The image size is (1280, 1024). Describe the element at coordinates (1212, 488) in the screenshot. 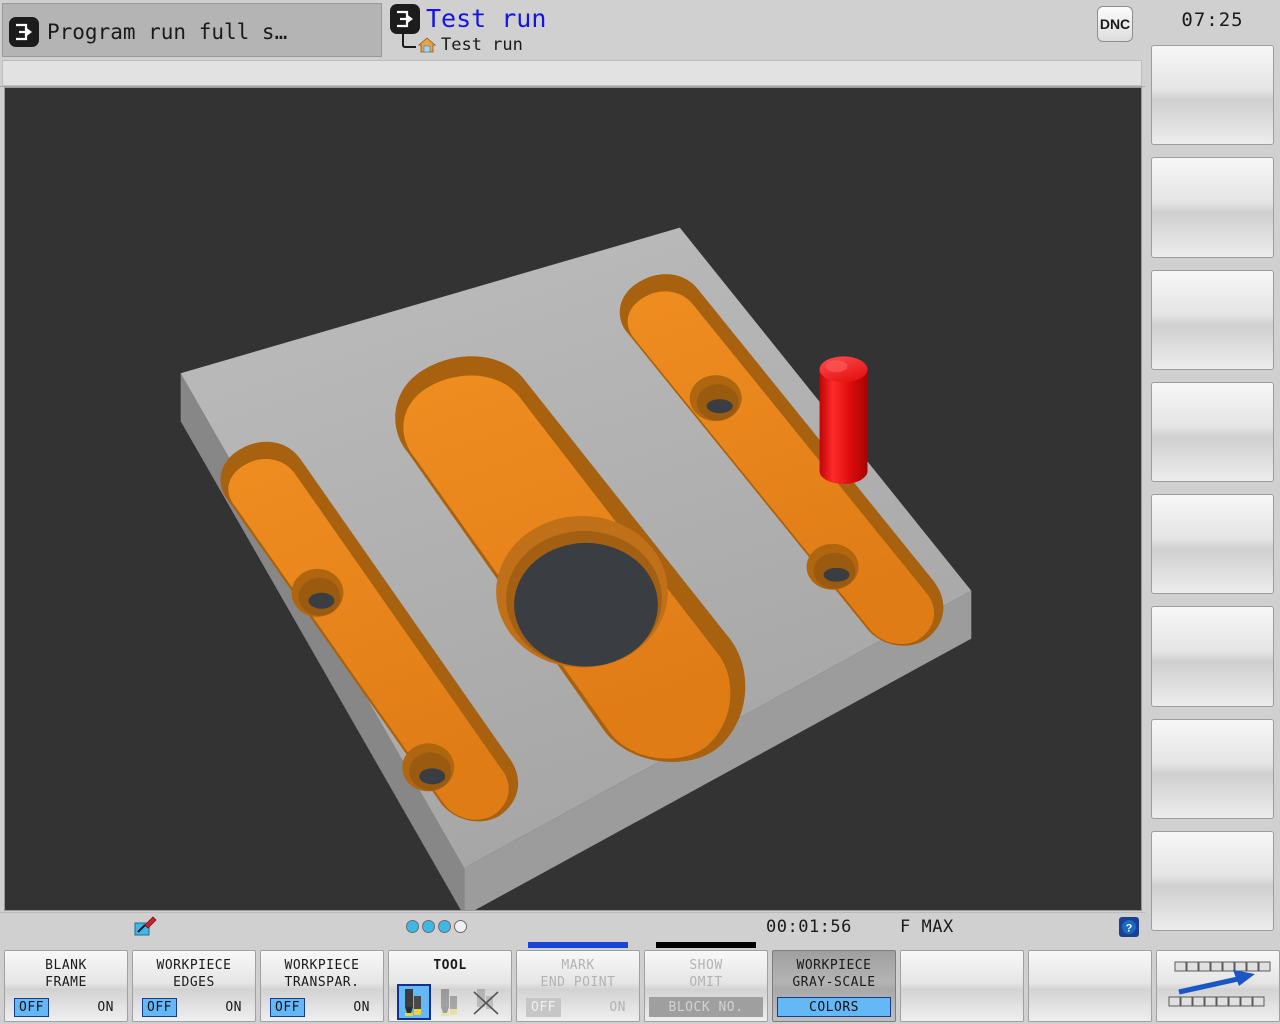

I see `vertical-softkey-column` at that location.